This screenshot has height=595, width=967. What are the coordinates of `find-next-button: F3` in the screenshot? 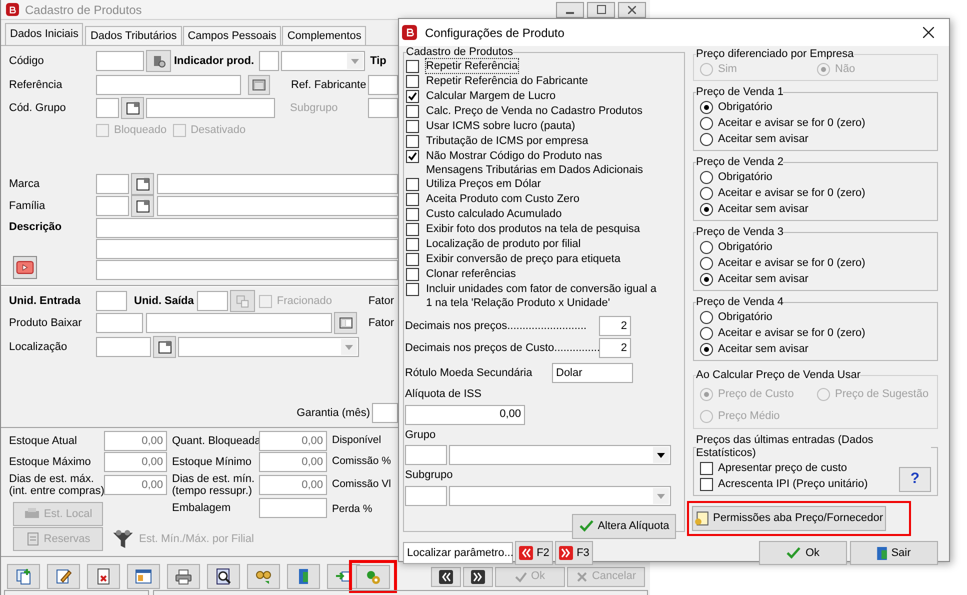 It's located at (574, 553).